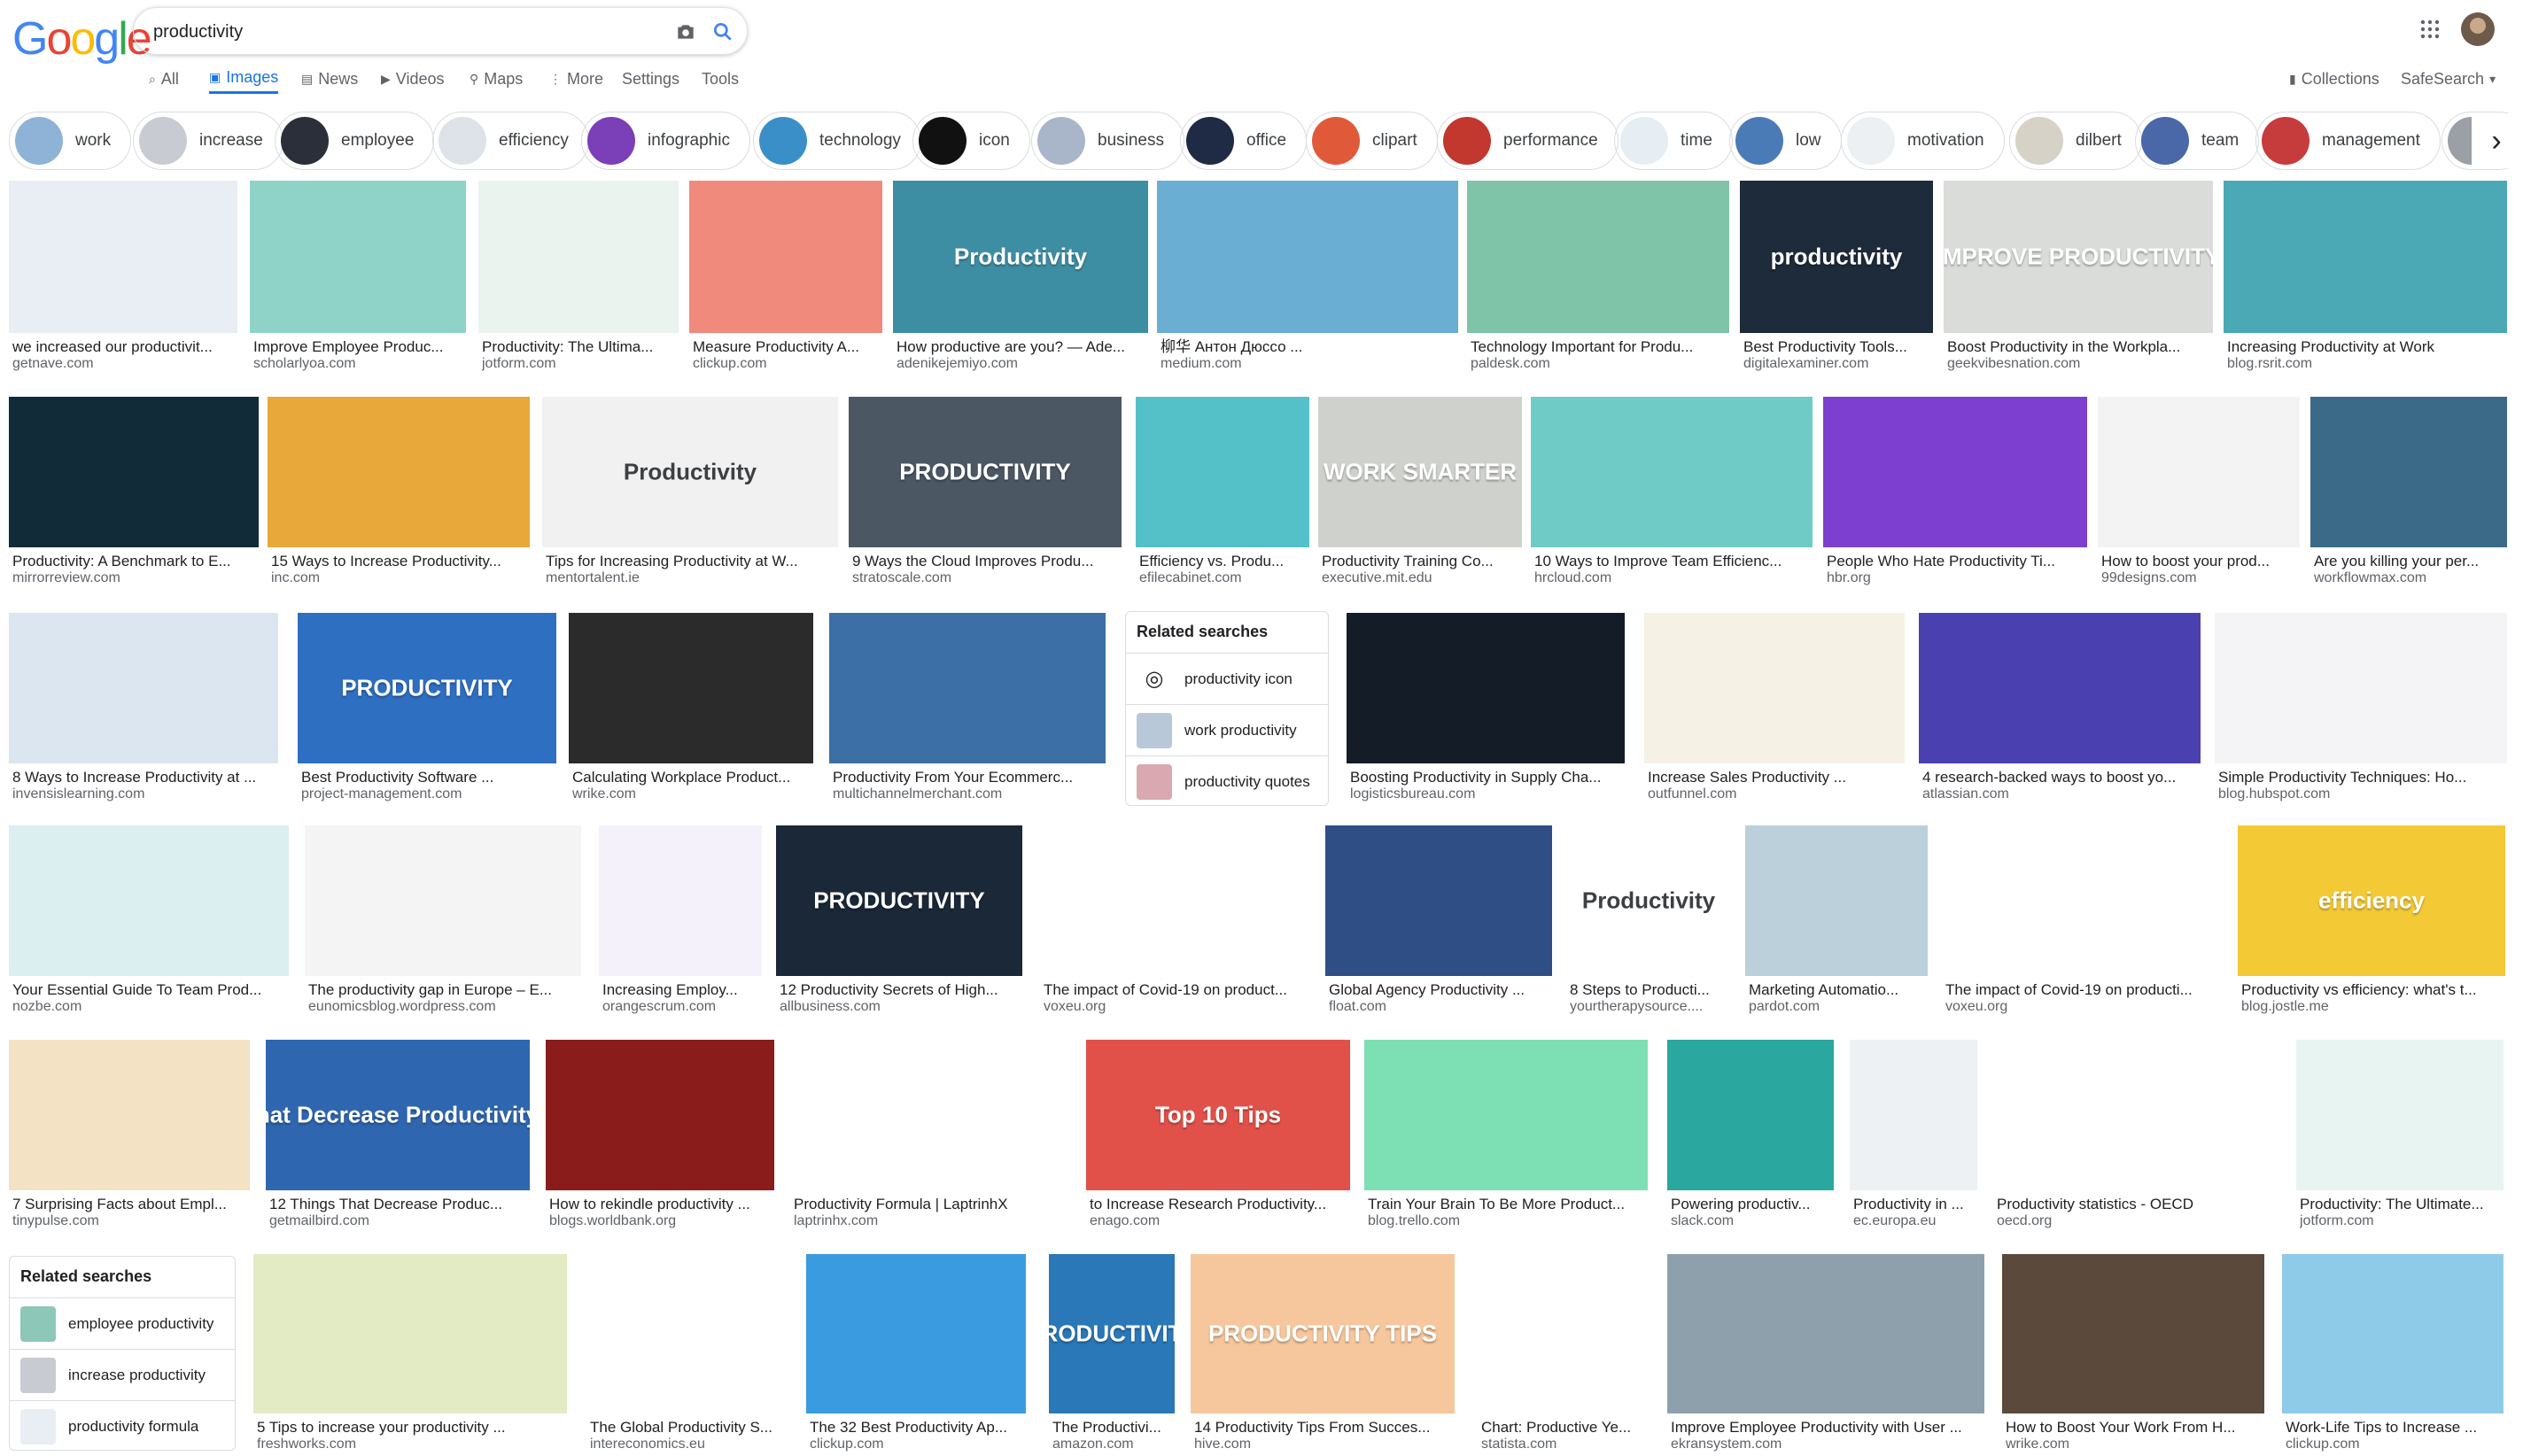  Describe the element at coordinates (497, 79) in the screenshot. I see `tab-maps: ⚲ Maps` at that location.